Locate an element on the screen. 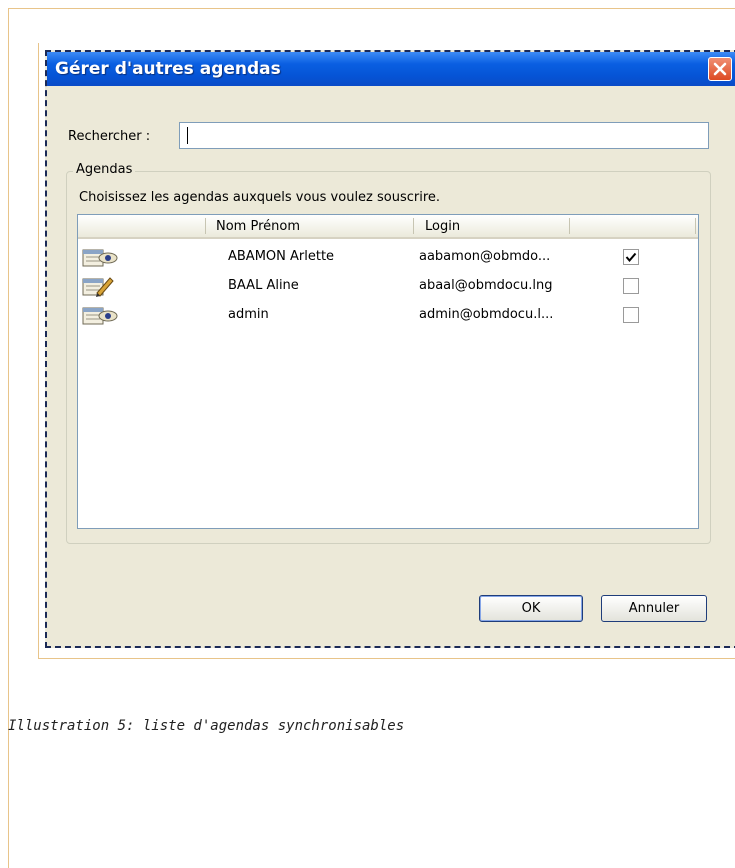  search-label: Rechercher : is located at coordinates (109, 136).